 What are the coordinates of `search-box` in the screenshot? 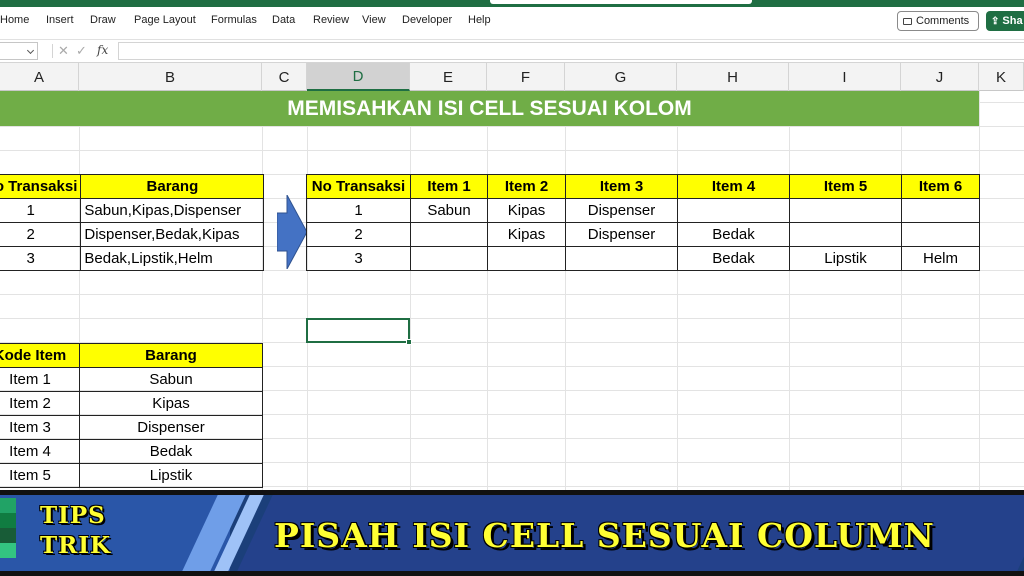 It's located at (621, 2).